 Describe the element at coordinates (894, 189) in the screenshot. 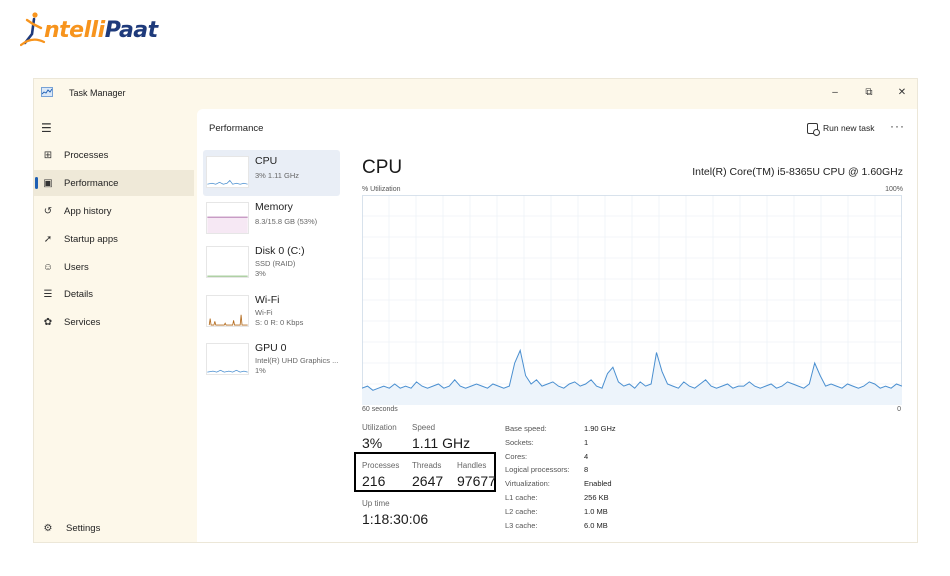

I see `utilization-max-label: 100%` at that location.